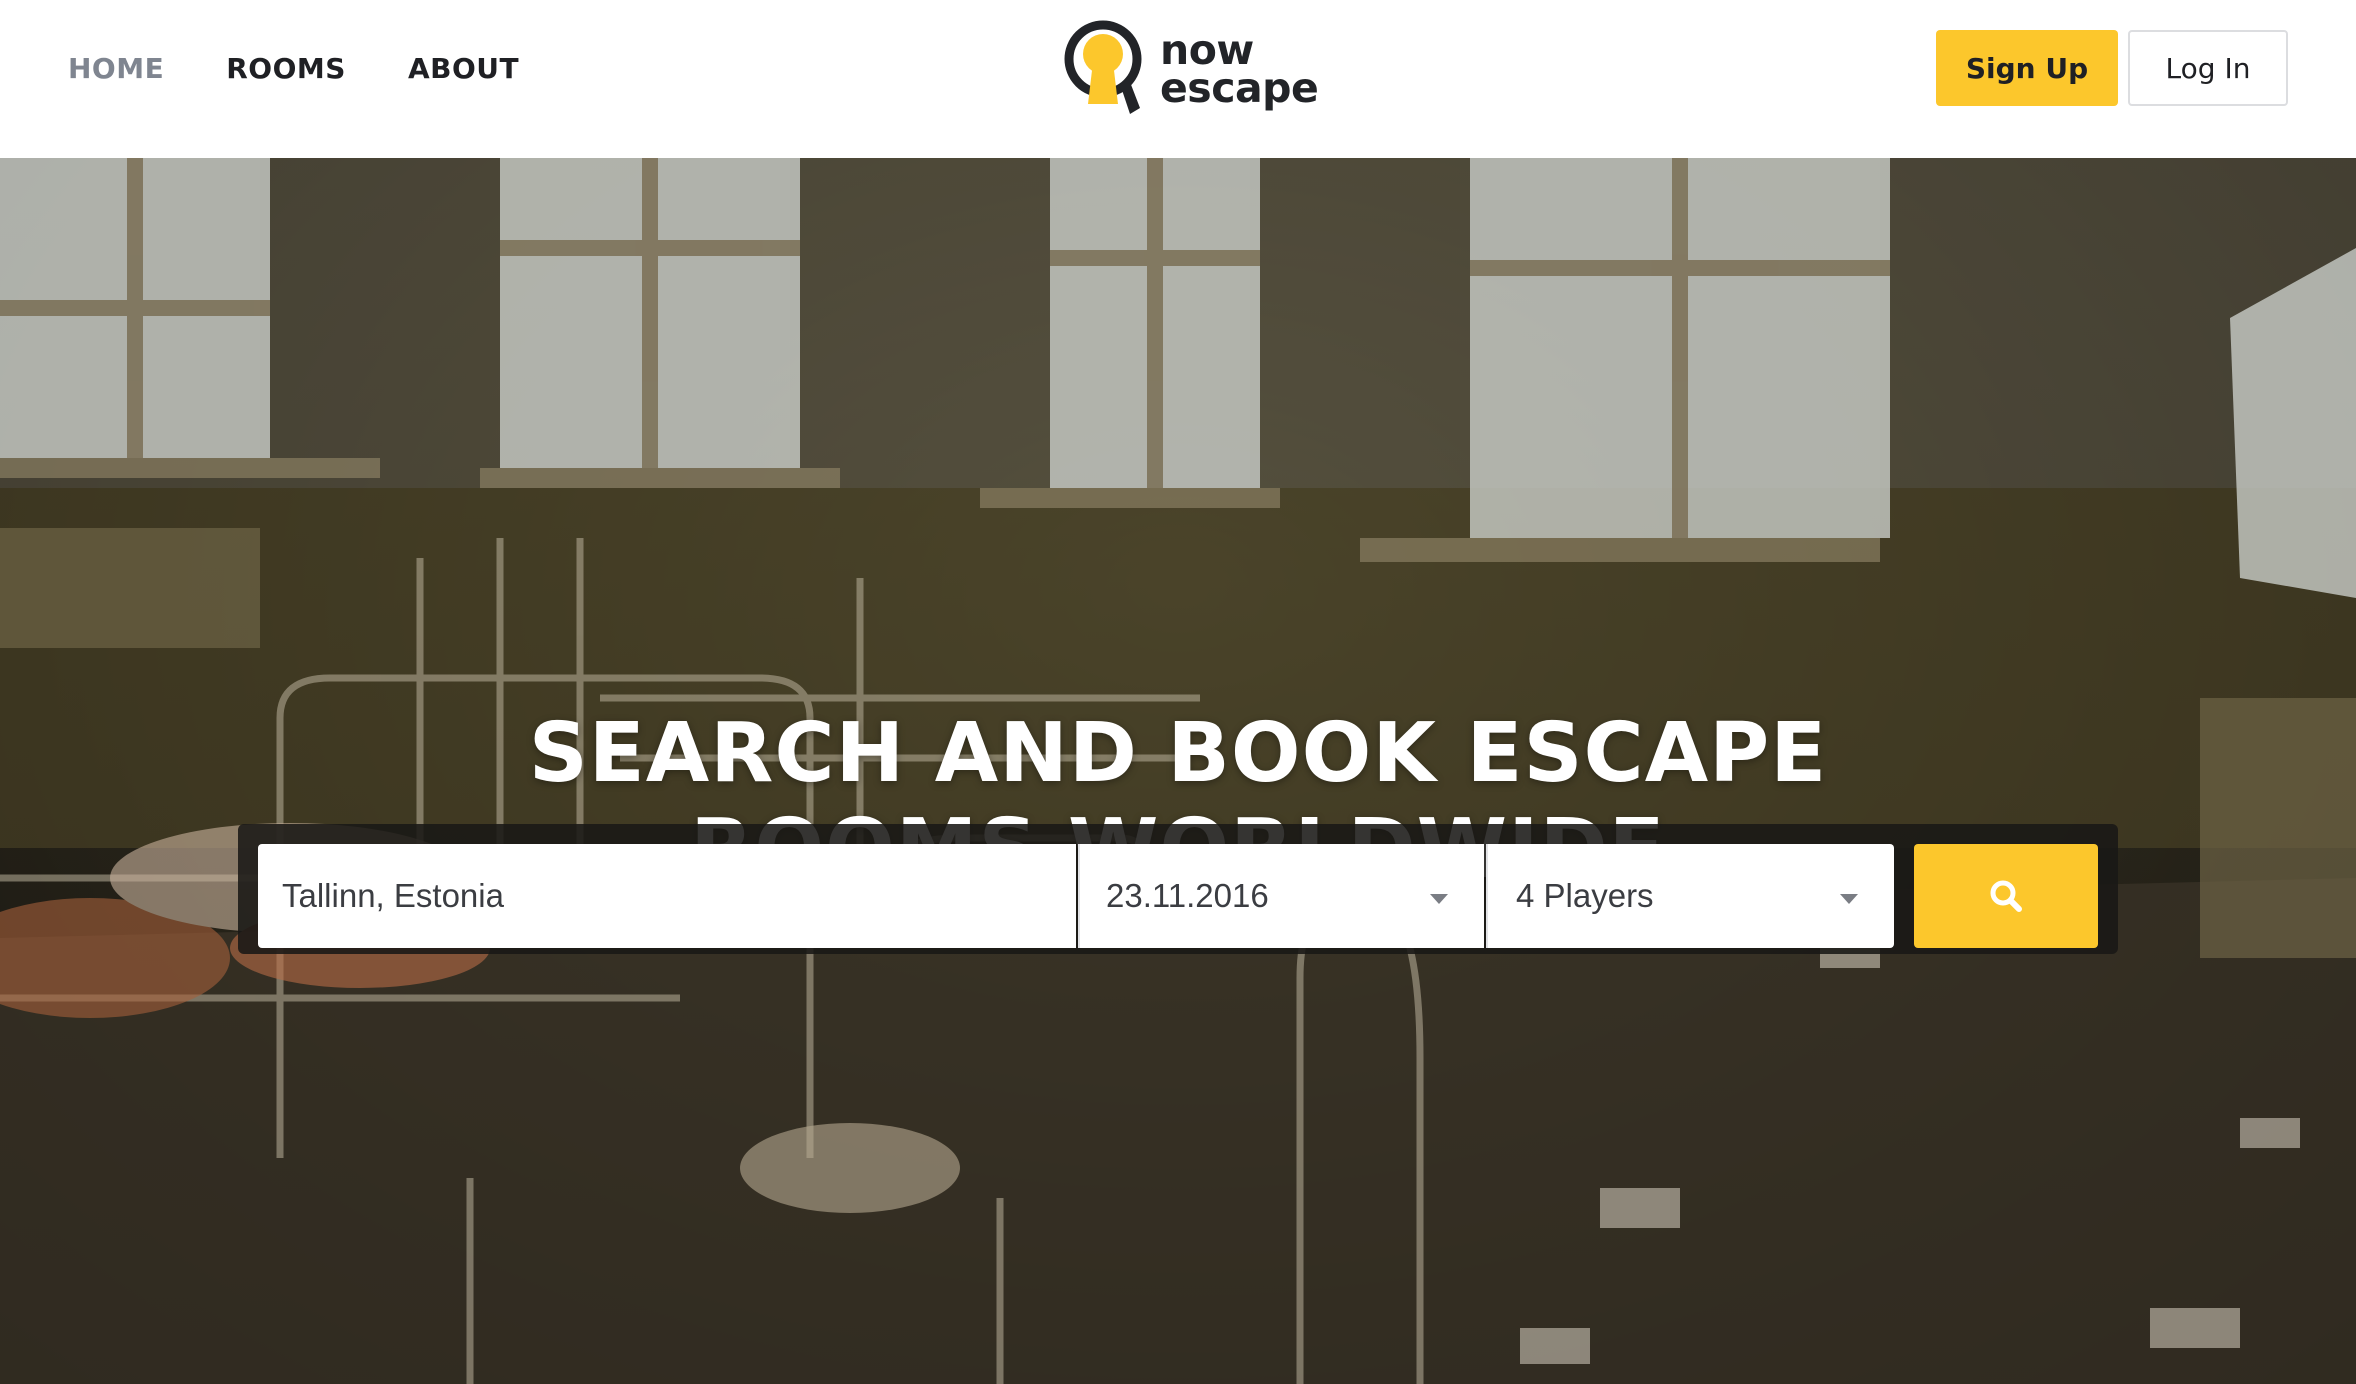  I want to click on players-select-value: 4 Players, so click(1585, 895).